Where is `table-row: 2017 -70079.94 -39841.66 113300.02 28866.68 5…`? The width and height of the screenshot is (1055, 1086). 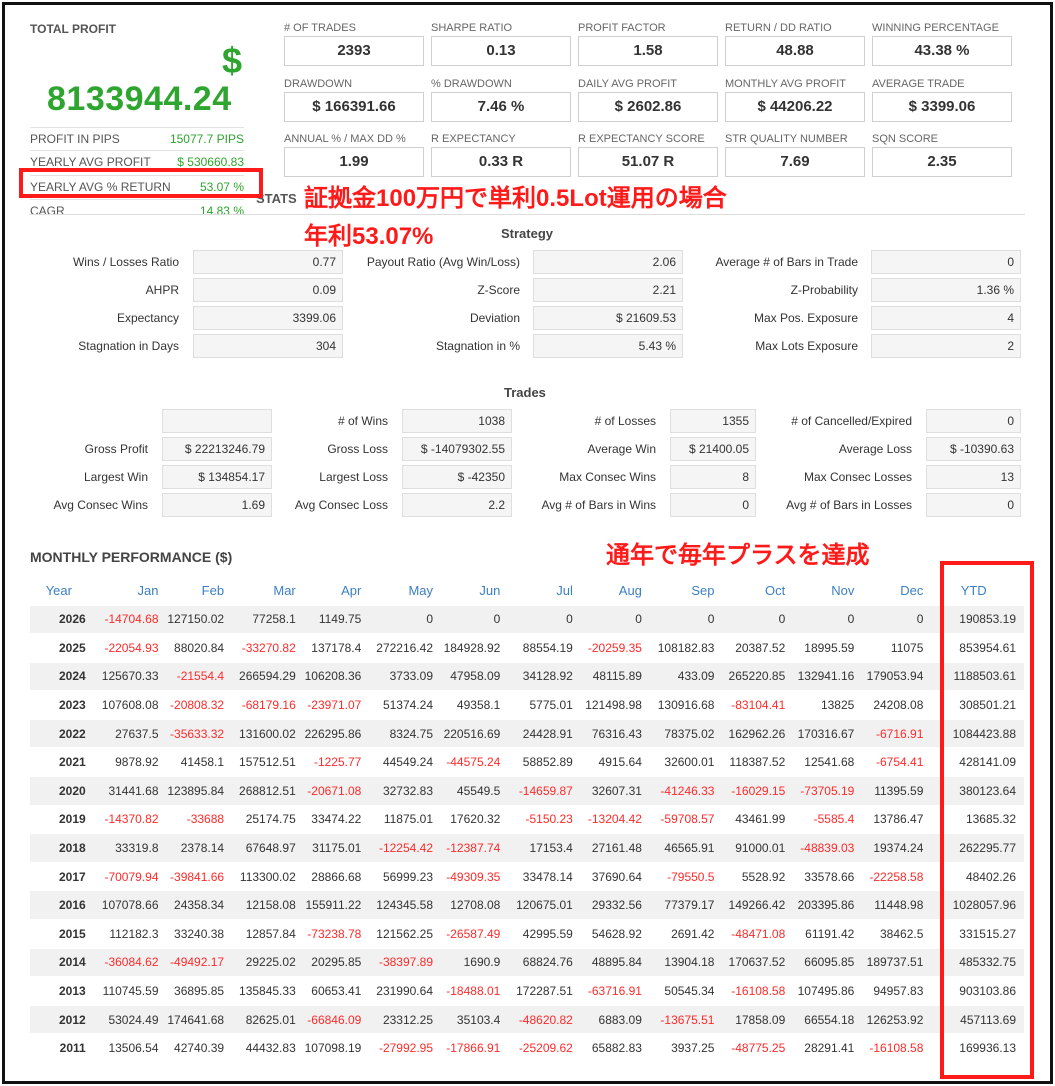
table-row: 2017 -70079.94 -39841.66 113300.02 28866.68 5… is located at coordinates (527, 876).